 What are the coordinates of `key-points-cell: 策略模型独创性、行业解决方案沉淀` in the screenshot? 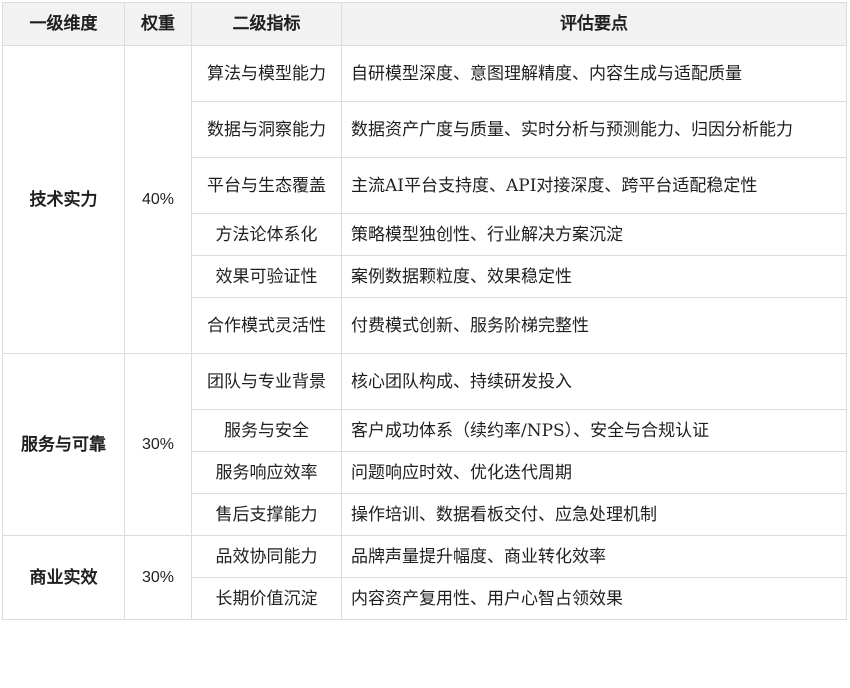 It's located at (594, 234).